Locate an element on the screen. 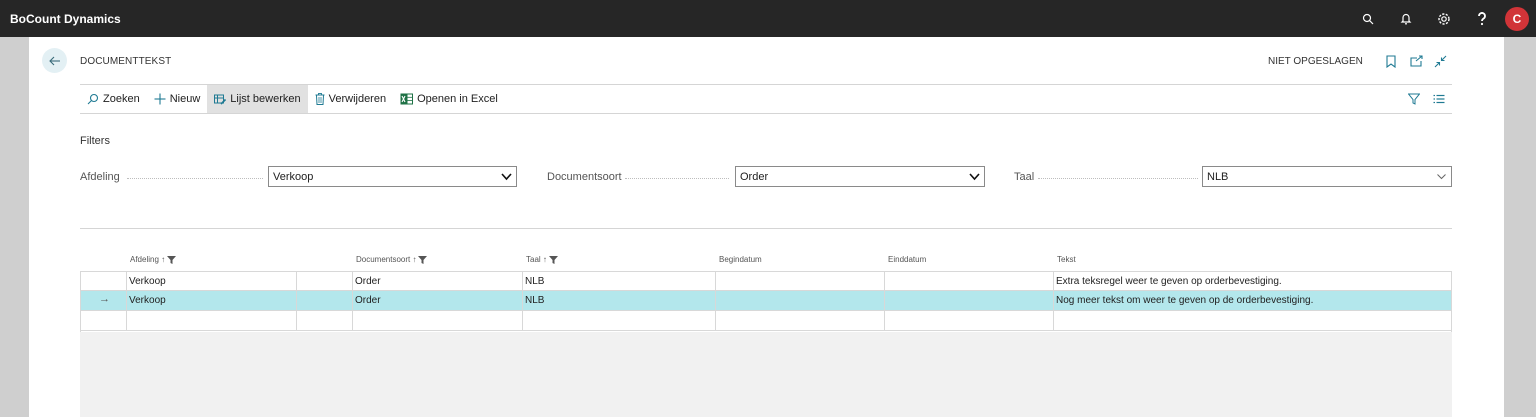 This screenshot has width=1536, height=417. search-button-label: Zoeken is located at coordinates (121, 99).